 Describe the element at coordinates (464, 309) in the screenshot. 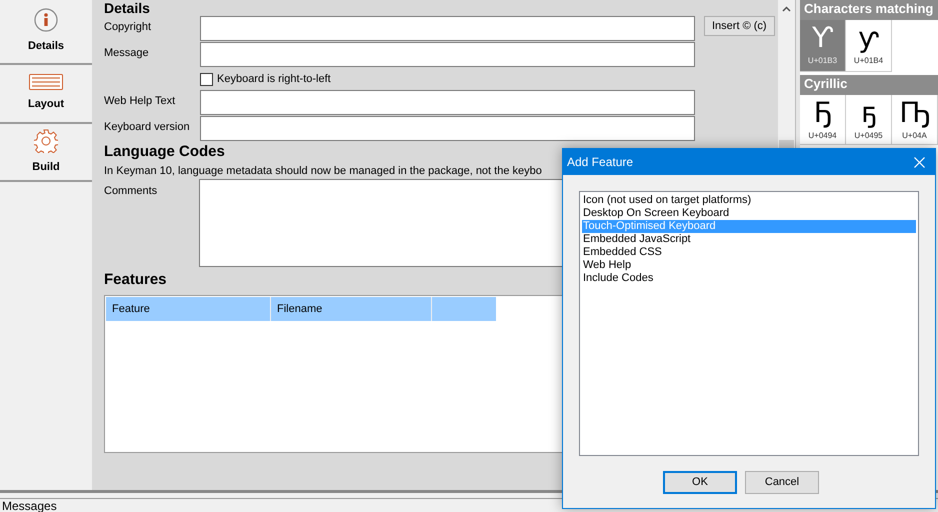

I see `column-header` at that location.